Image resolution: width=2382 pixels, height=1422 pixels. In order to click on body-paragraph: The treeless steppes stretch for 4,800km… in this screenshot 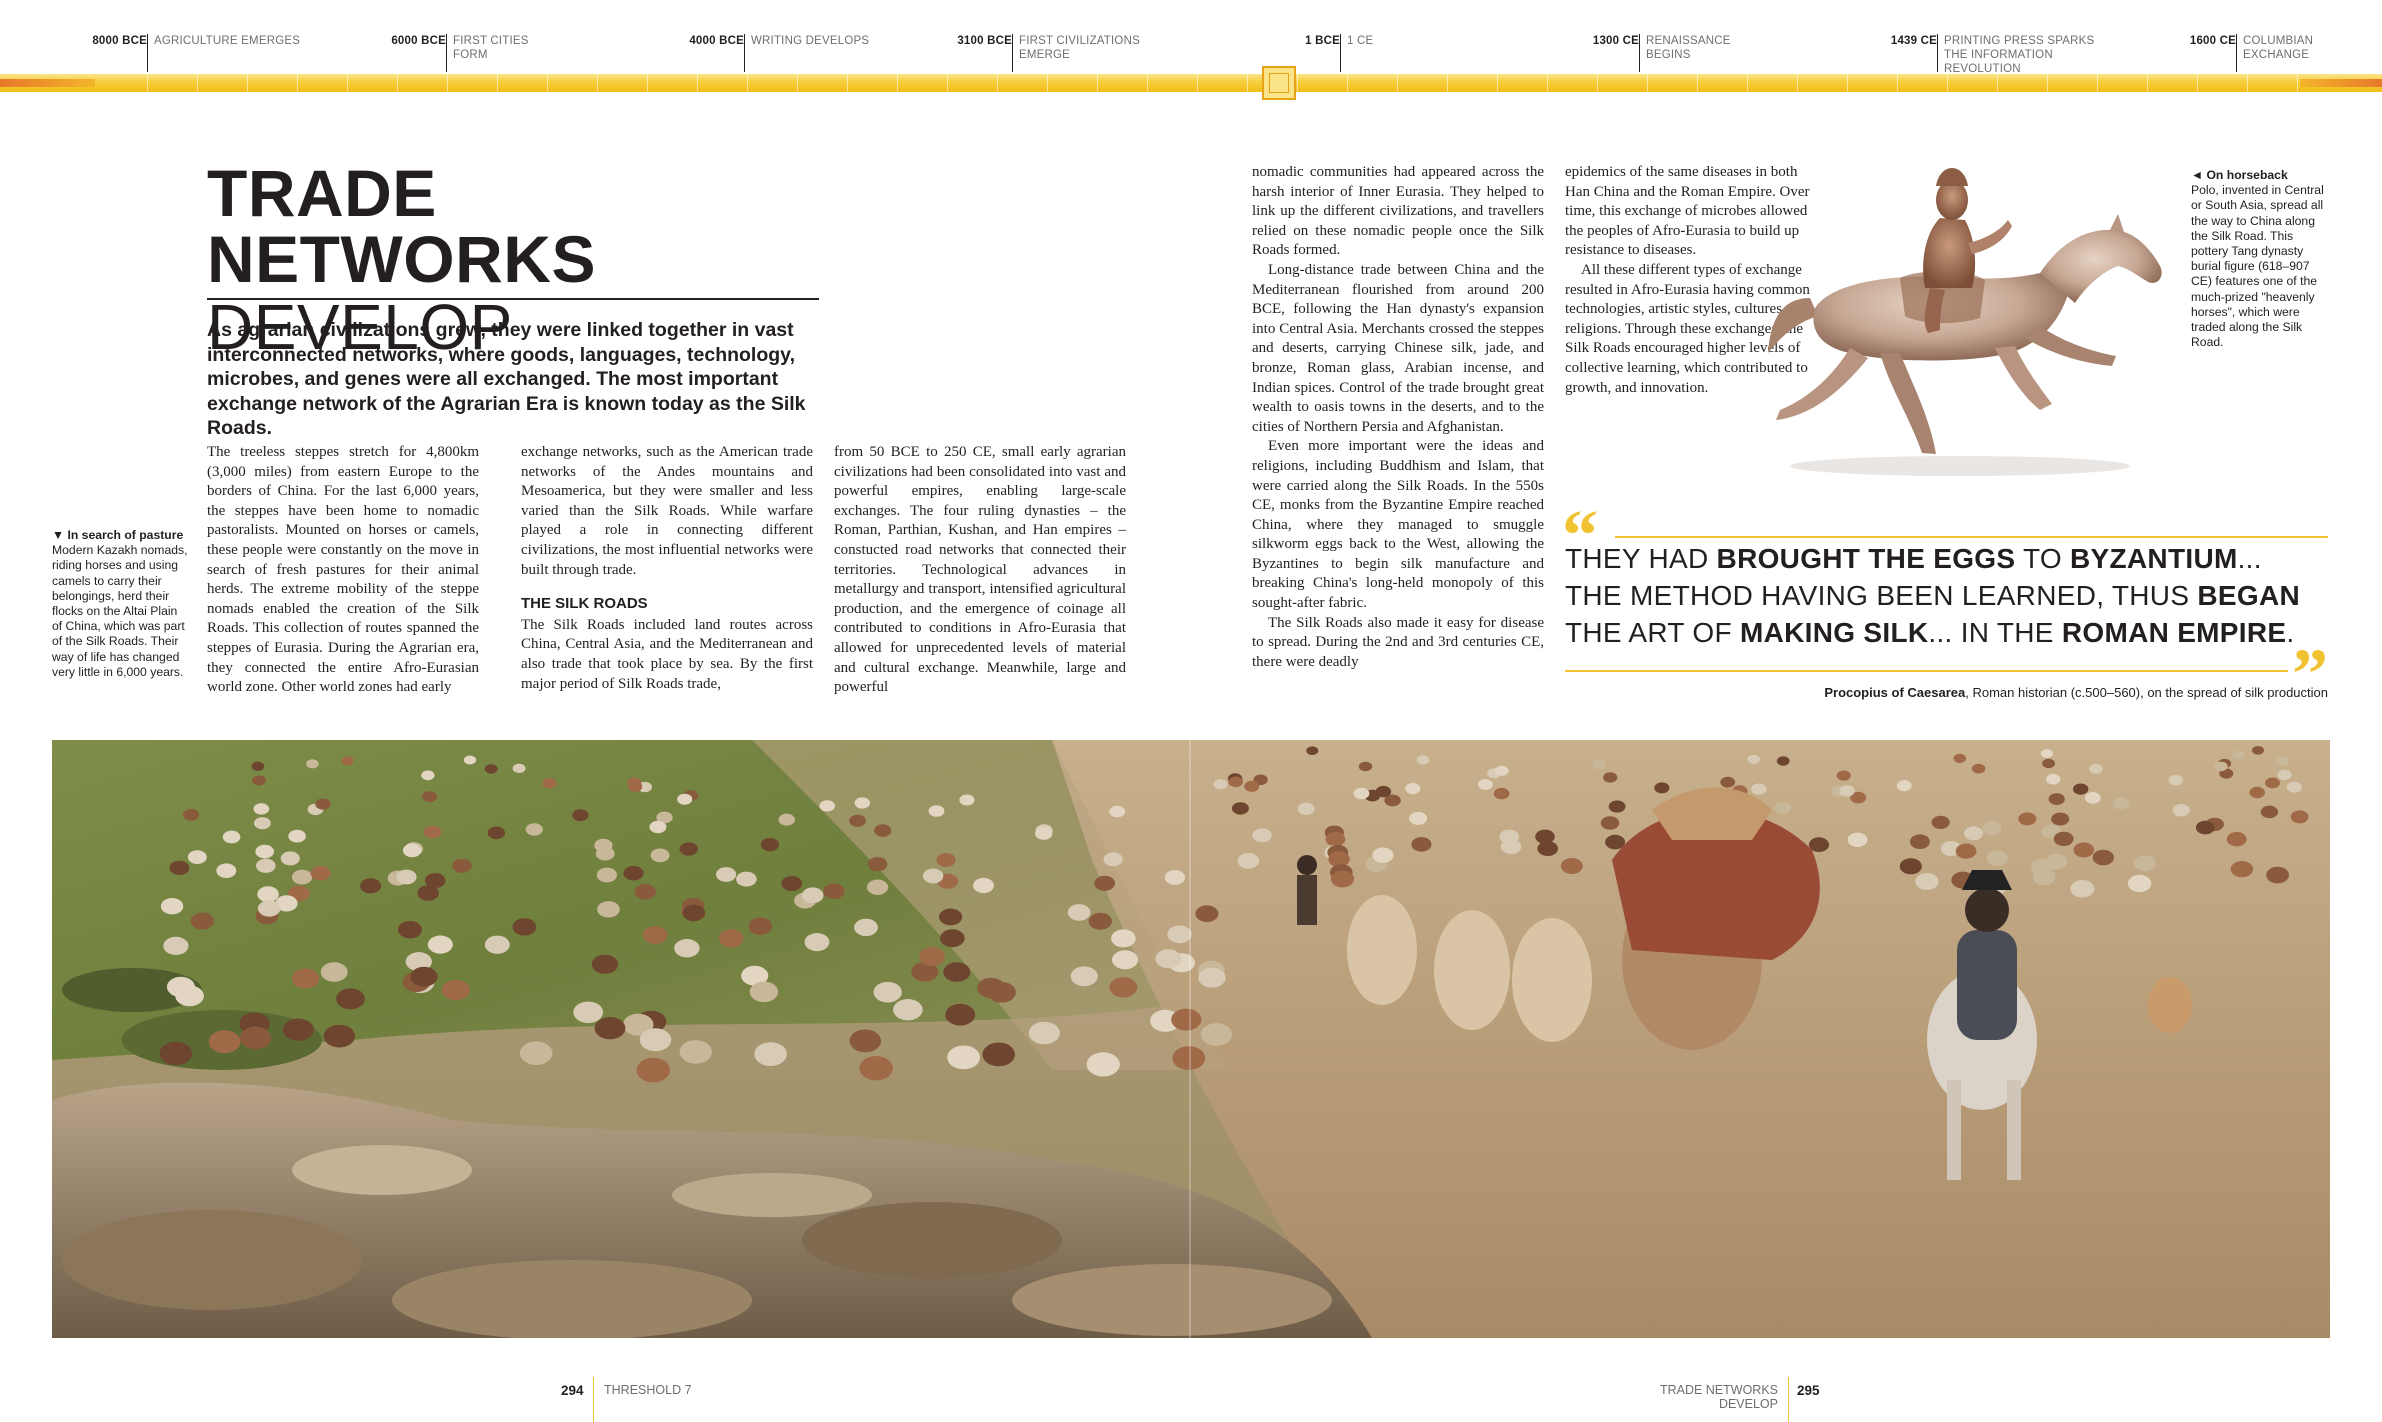, I will do `click(343, 570)`.